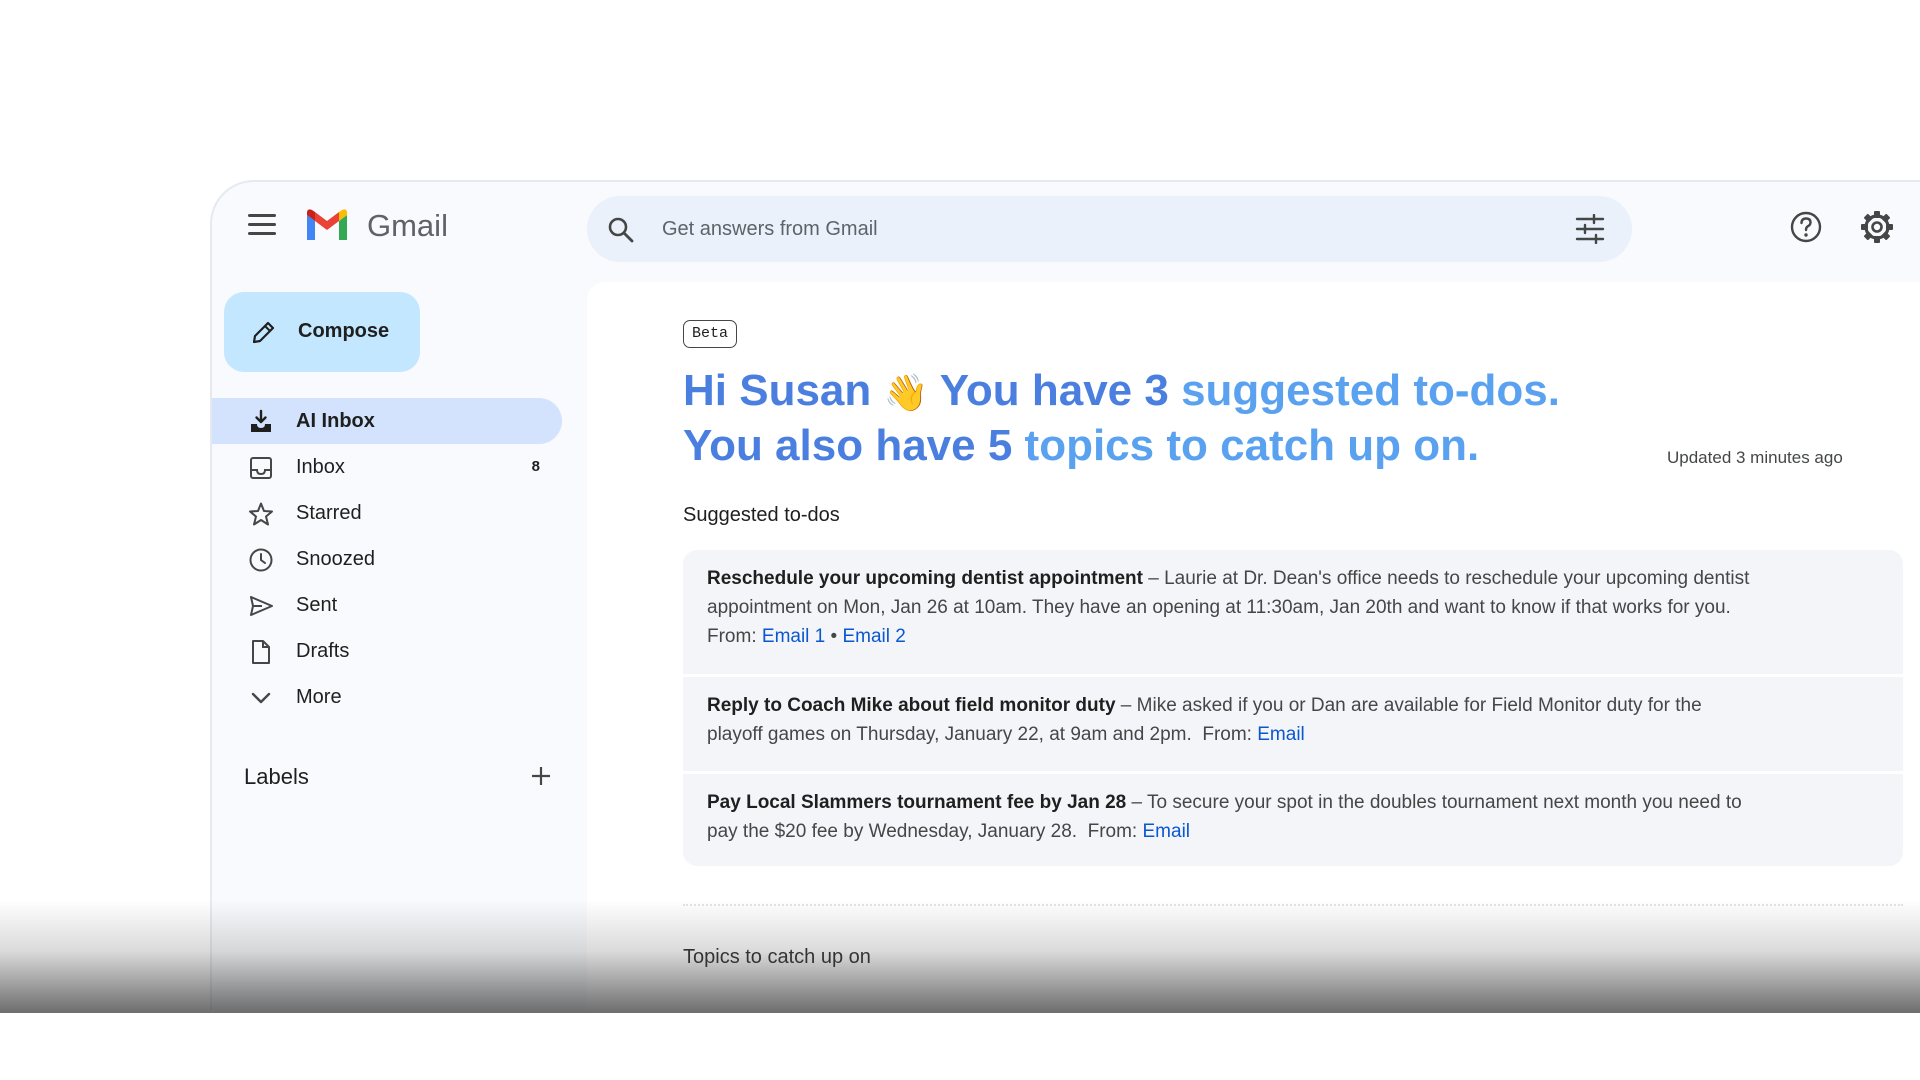  I want to click on sidebar-item-label: More, so click(319, 697).